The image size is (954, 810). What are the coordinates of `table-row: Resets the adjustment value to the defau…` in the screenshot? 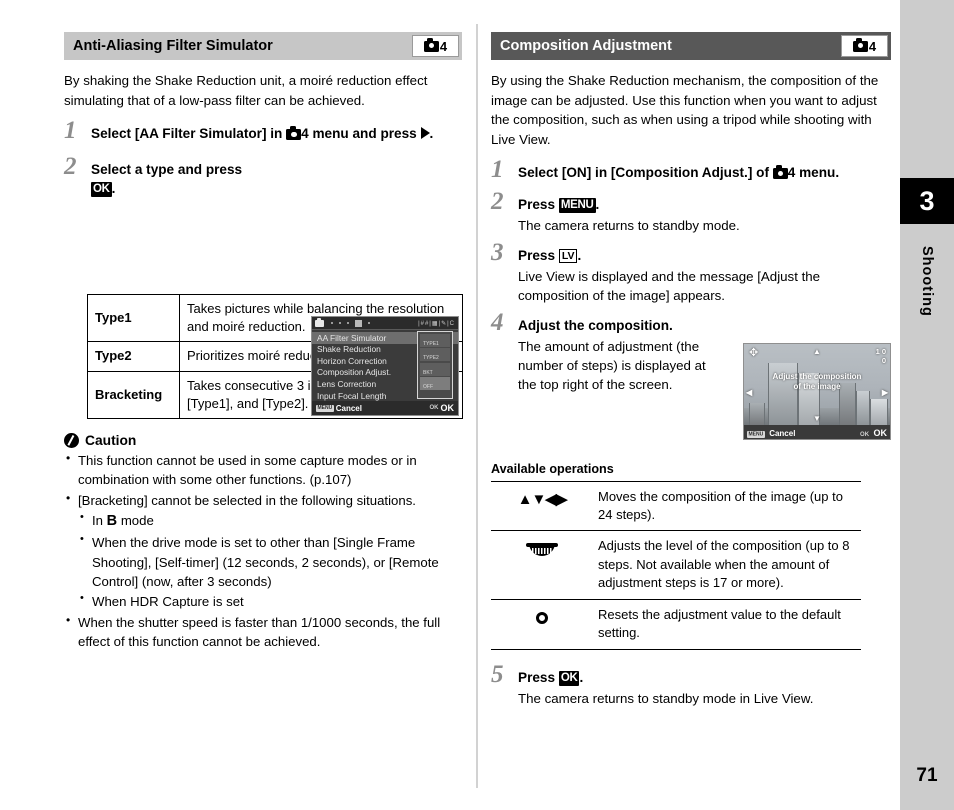 It's located at (676, 624).